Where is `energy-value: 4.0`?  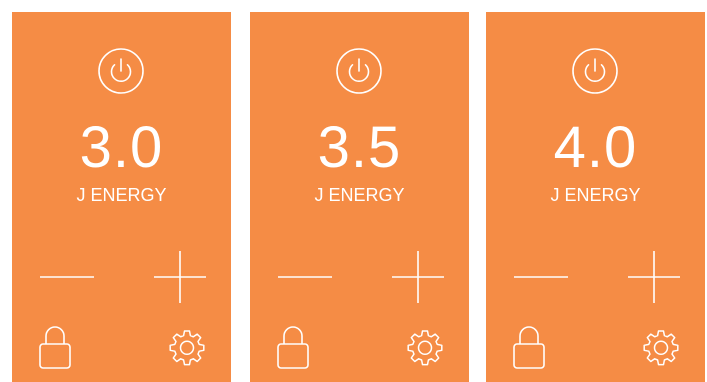 energy-value: 4.0 is located at coordinates (595, 147).